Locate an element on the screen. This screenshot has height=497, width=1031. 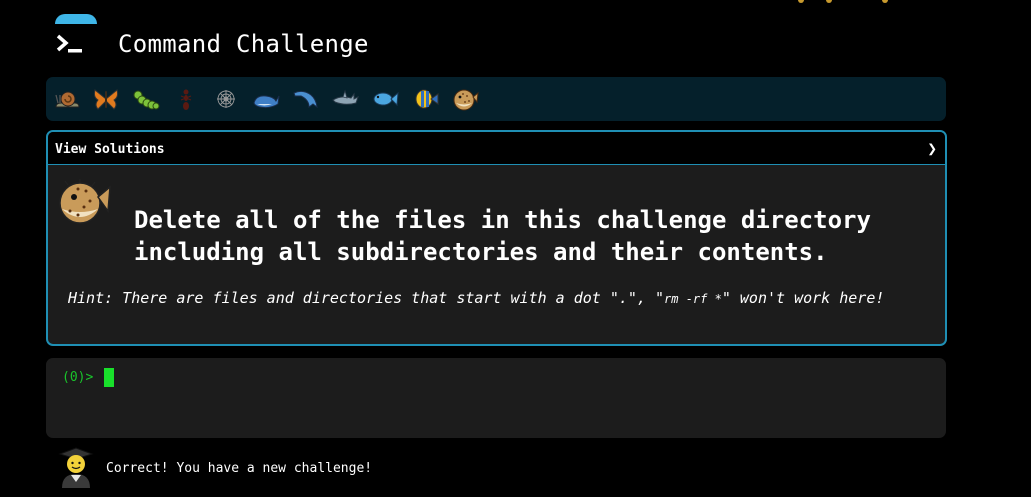
top-accent-decoration is located at coordinates (844, 1).